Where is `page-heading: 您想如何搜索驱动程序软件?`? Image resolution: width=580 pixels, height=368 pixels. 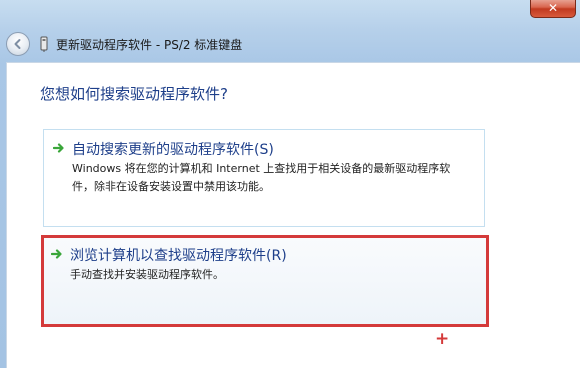
page-heading: 您想如何搜索驱动程序软件? is located at coordinates (134, 94).